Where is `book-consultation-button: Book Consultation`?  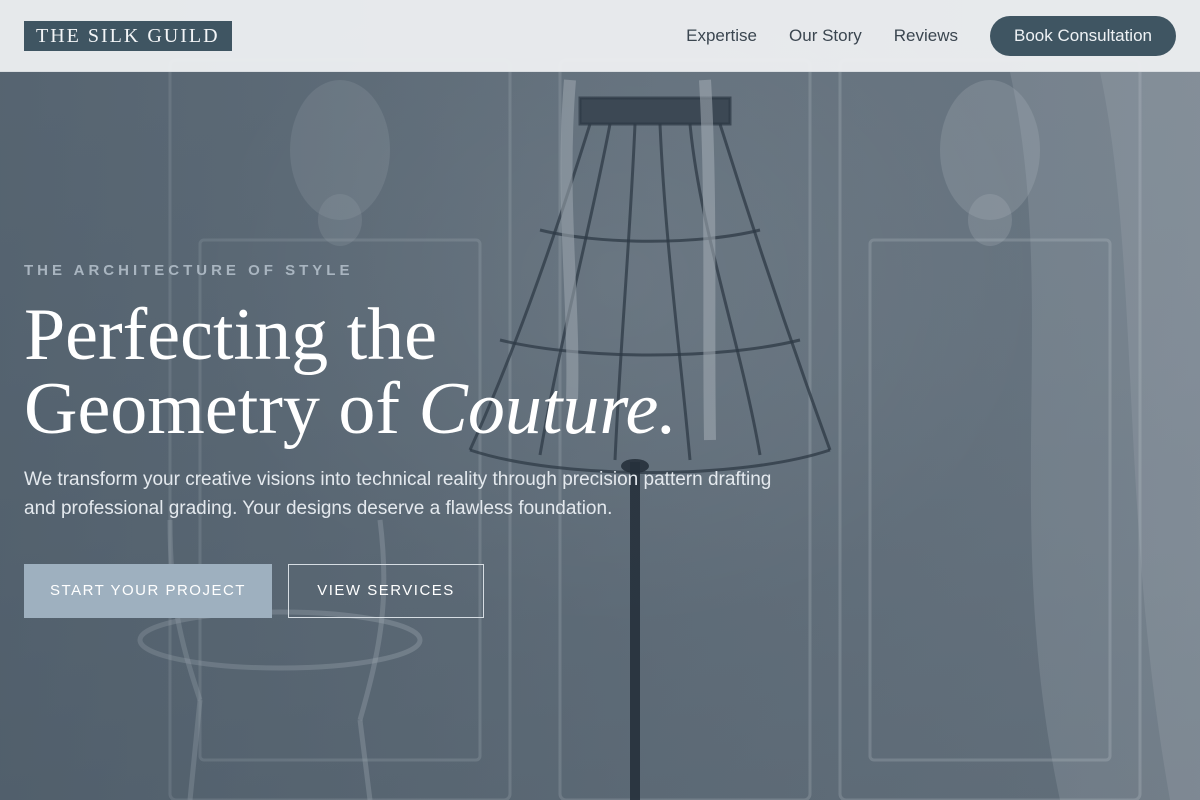 book-consultation-button: Book Consultation is located at coordinates (1083, 36).